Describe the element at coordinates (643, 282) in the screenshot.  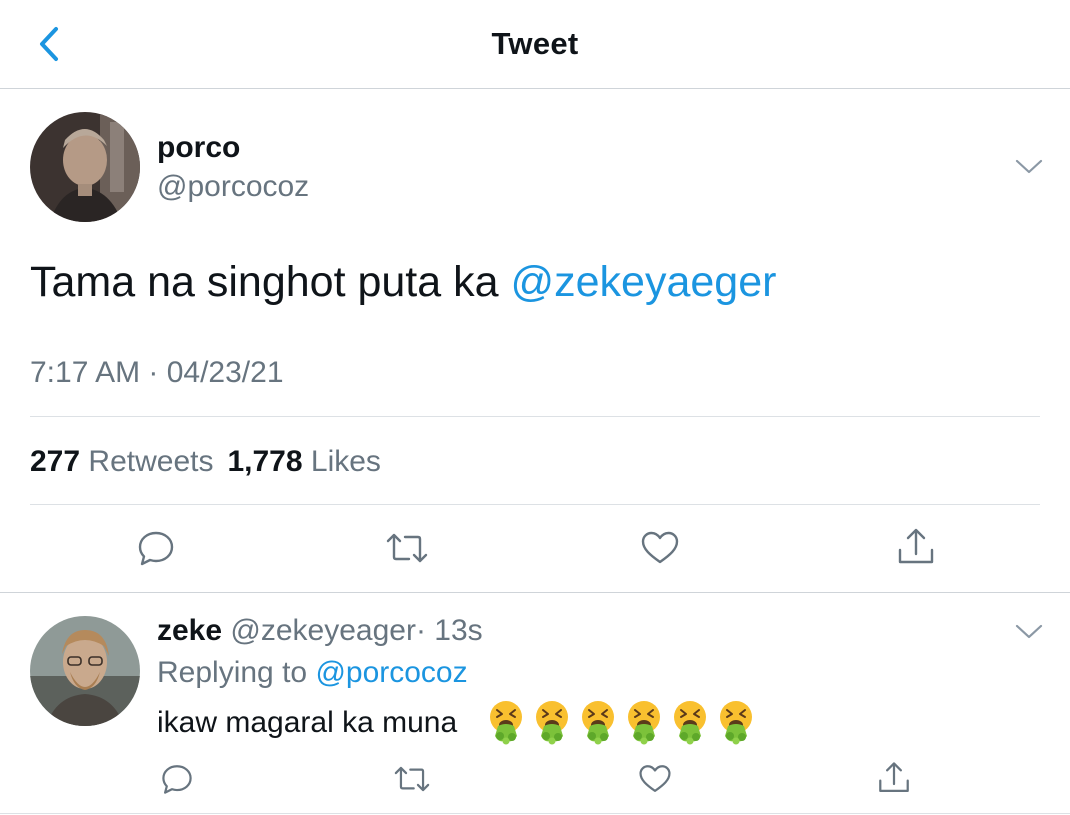
I see `mention-link: @zekeyaeger` at that location.